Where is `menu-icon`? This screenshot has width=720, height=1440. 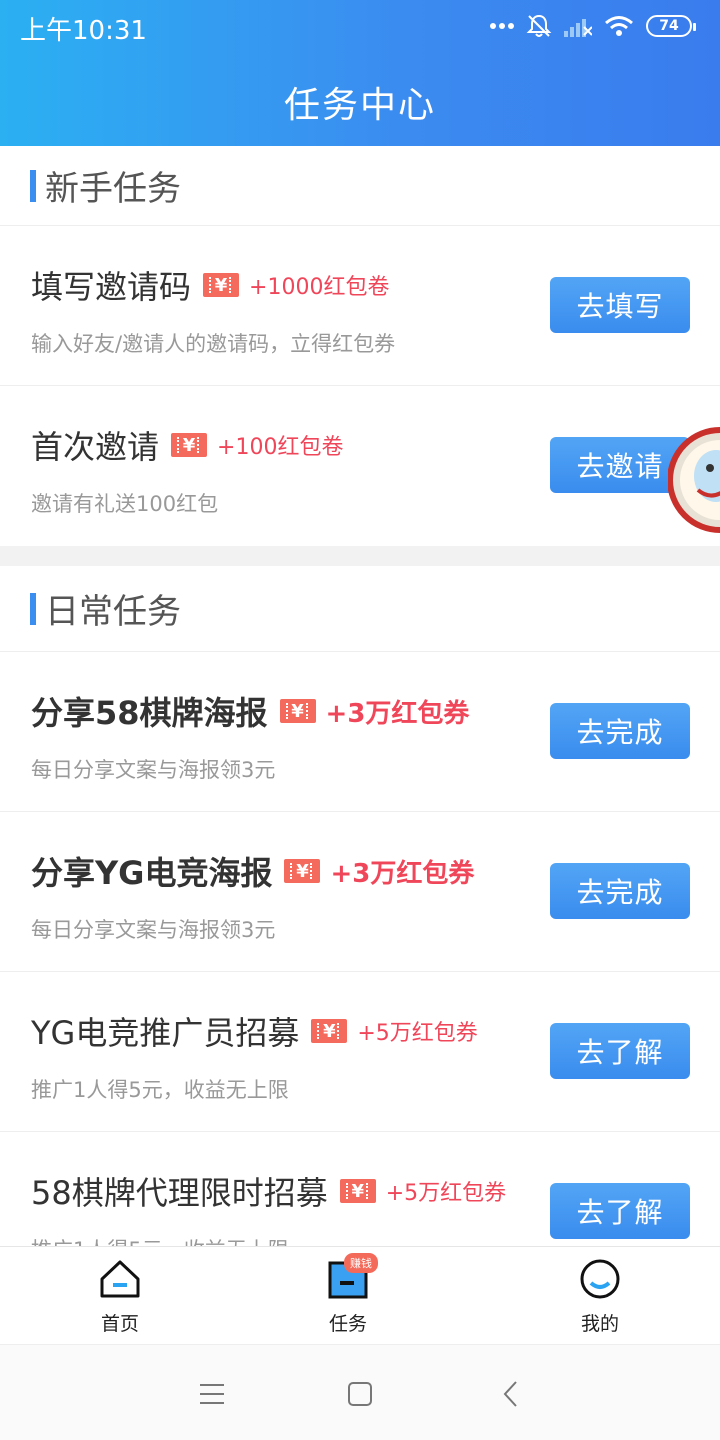 menu-icon is located at coordinates (212, 1394).